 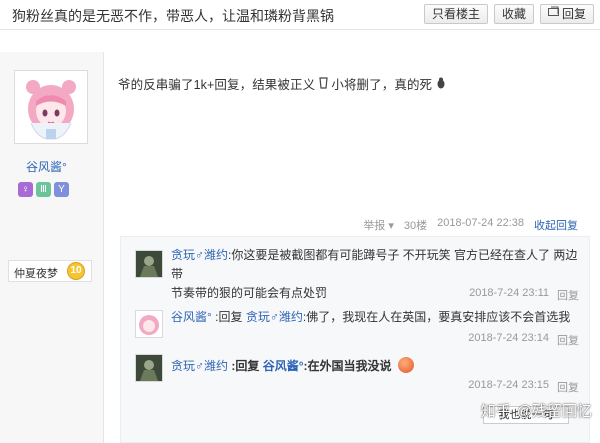 What do you see at coordinates (249, 293) in the screenshot?
I see `comment-body-cont: 节奏带的狠的可能会有点处罚` at bounding box center [249, 293].